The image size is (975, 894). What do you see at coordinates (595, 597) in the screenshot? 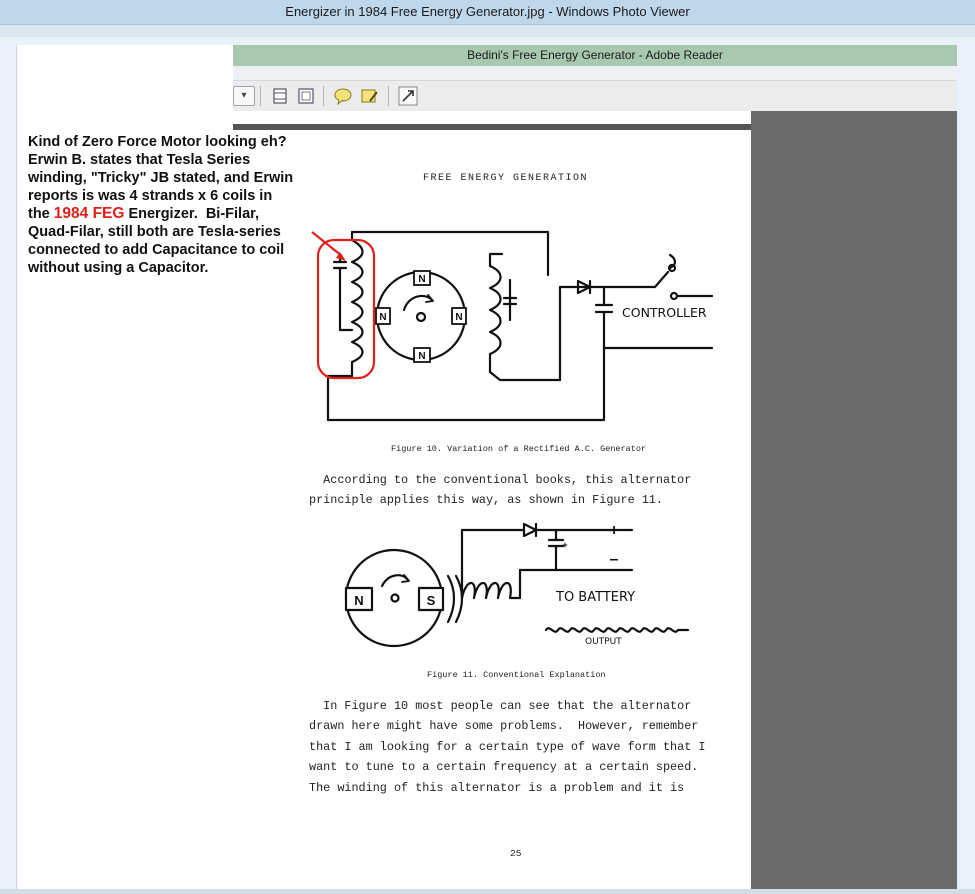
I see `battery-label: TO BATTERY` at bounding box center [595, 597].